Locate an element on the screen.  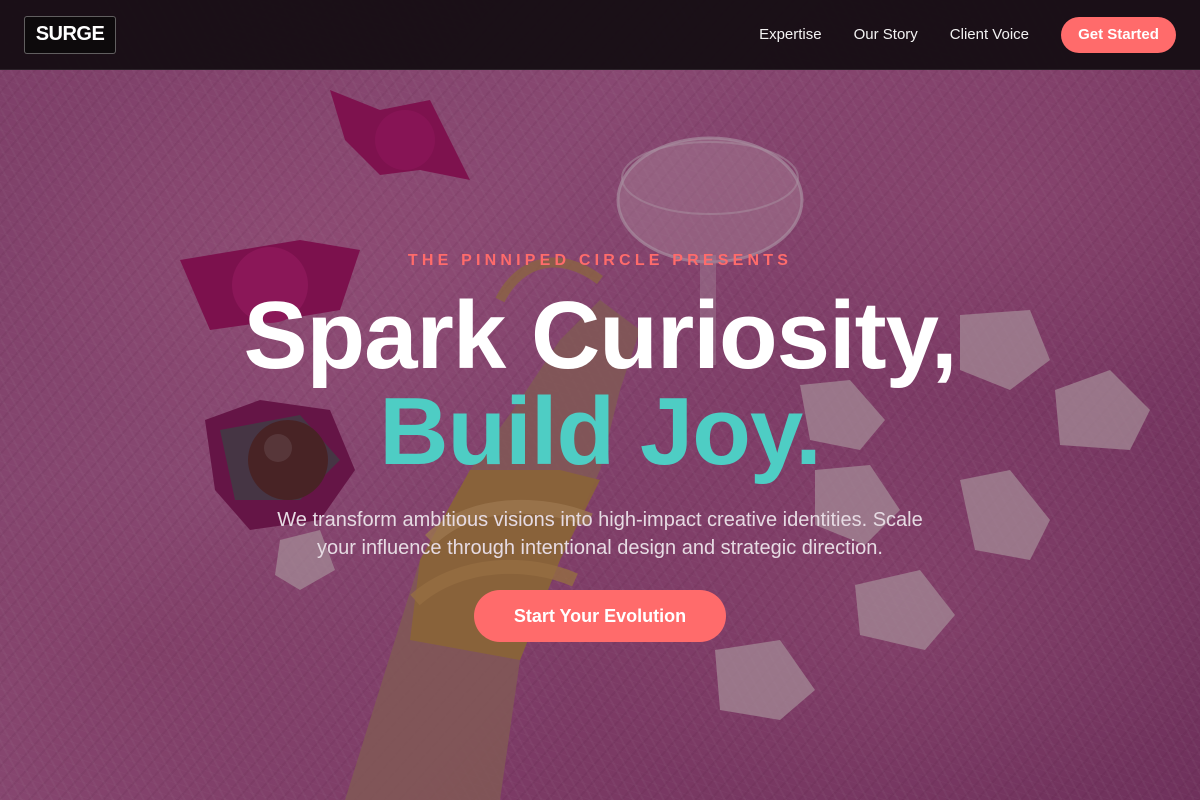
nav-link-expertise: Expertise is located at coordinates (790, 34).